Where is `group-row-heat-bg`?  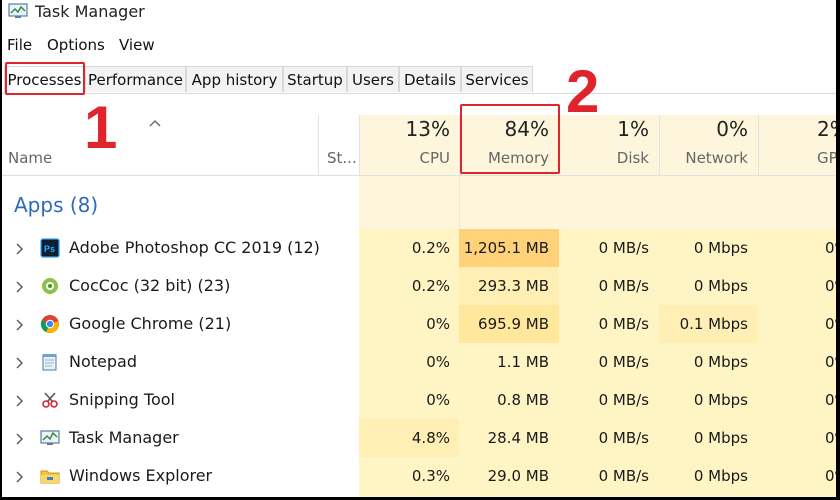 group-row-heat-bg is located at coordinates (597, 202).